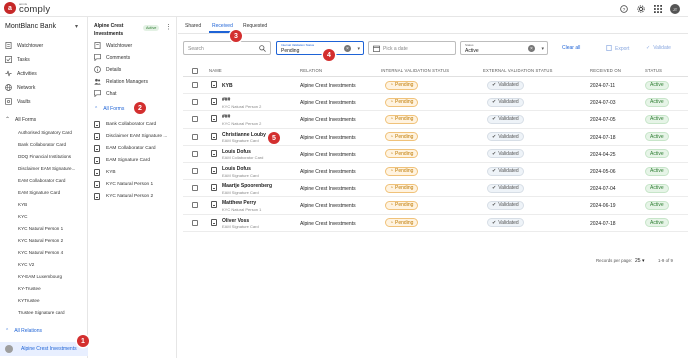 The image size is (688, 358). What do you see at coordinates (639, 261) in the screenshot?
I see `rows-per-page-select: 25 ▾` at bounding box center [639, 261].